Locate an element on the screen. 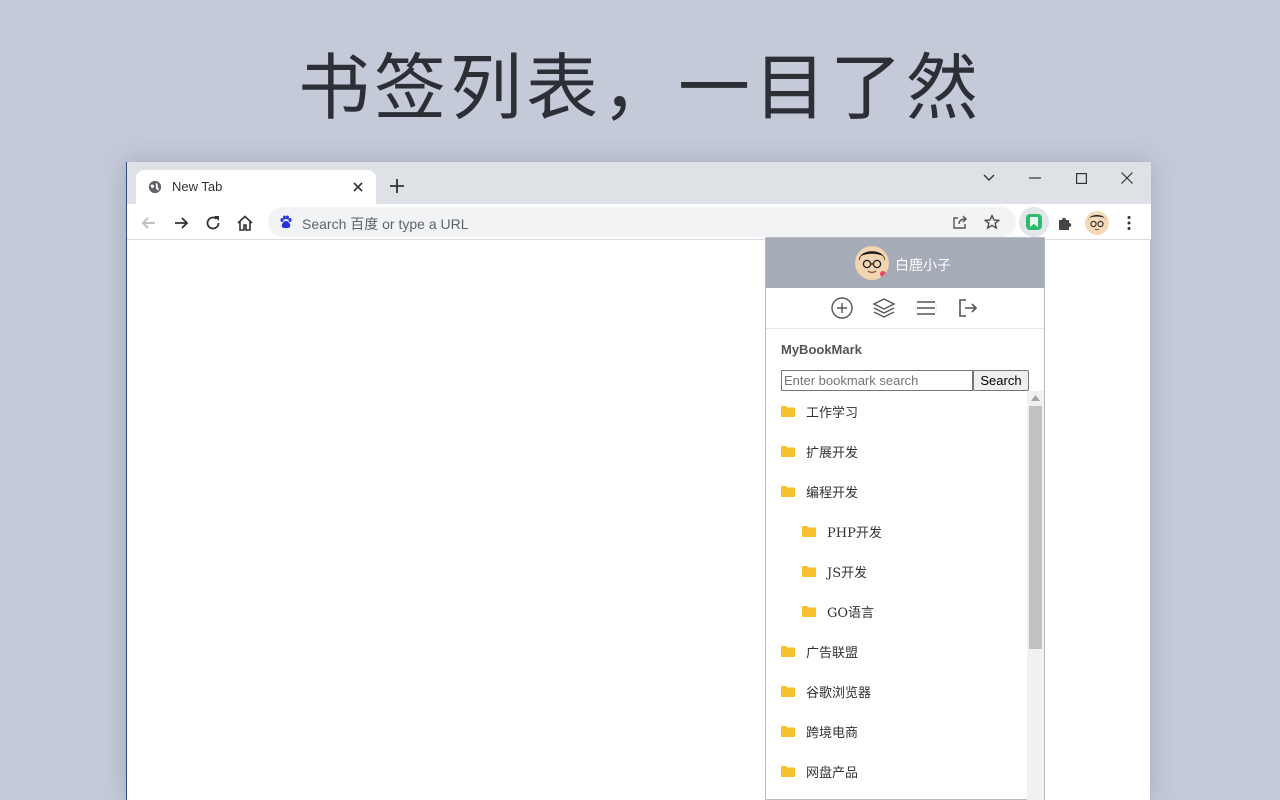  baidu-icon is located at coordinates (286, 222).